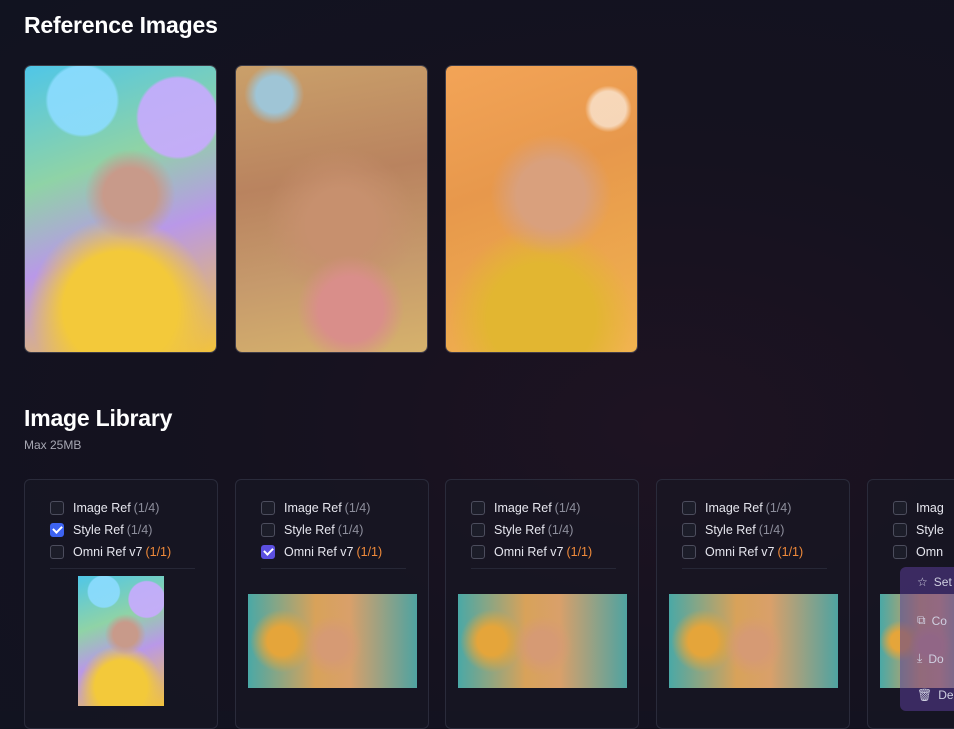 The width and height of the screenshot is (954, 729). I want to click on download-icon: ⤓, so click(920, 658).